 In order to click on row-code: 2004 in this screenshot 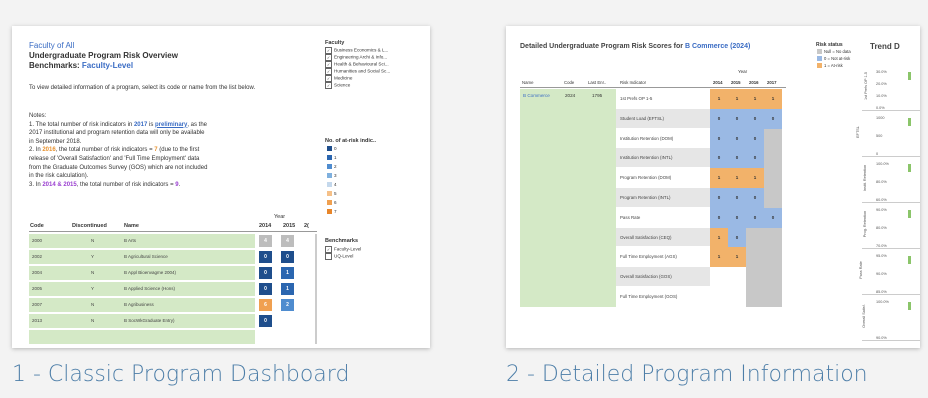, I will do `click(37, 272)`.